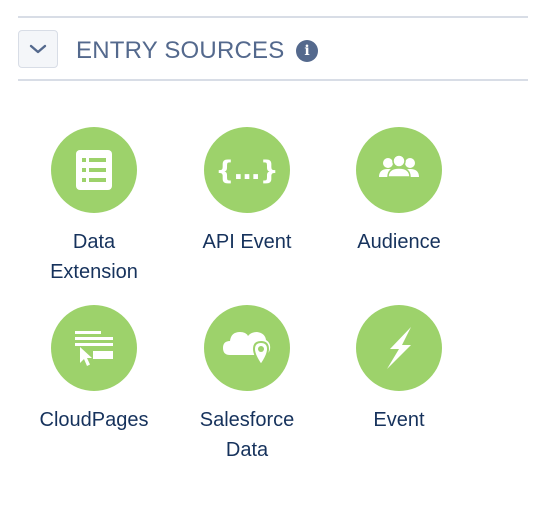 This screenshot has height=510, width=558. I want to click on chevron-down-icon, so click(38, 49).